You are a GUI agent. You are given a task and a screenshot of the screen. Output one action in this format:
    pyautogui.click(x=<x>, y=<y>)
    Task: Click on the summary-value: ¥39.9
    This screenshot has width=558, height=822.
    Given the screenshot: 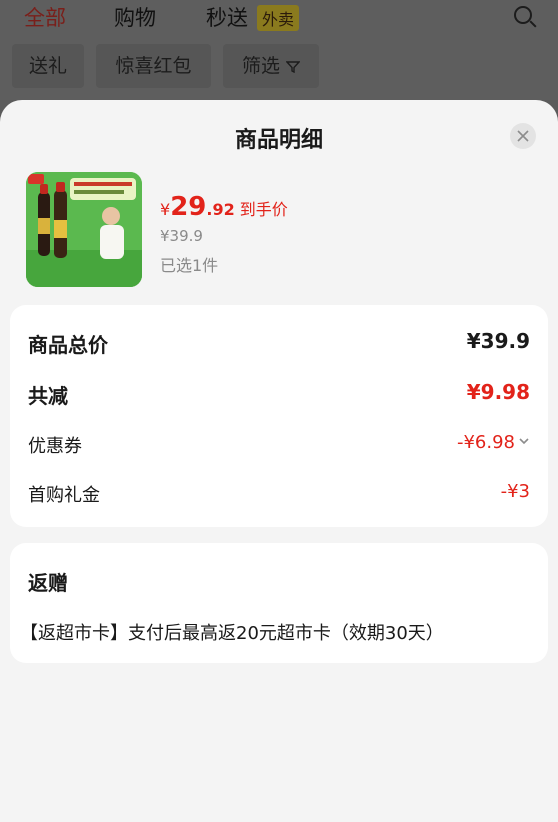 What is the action you would take?
    pyautogui.click(x=498, y=341)
    